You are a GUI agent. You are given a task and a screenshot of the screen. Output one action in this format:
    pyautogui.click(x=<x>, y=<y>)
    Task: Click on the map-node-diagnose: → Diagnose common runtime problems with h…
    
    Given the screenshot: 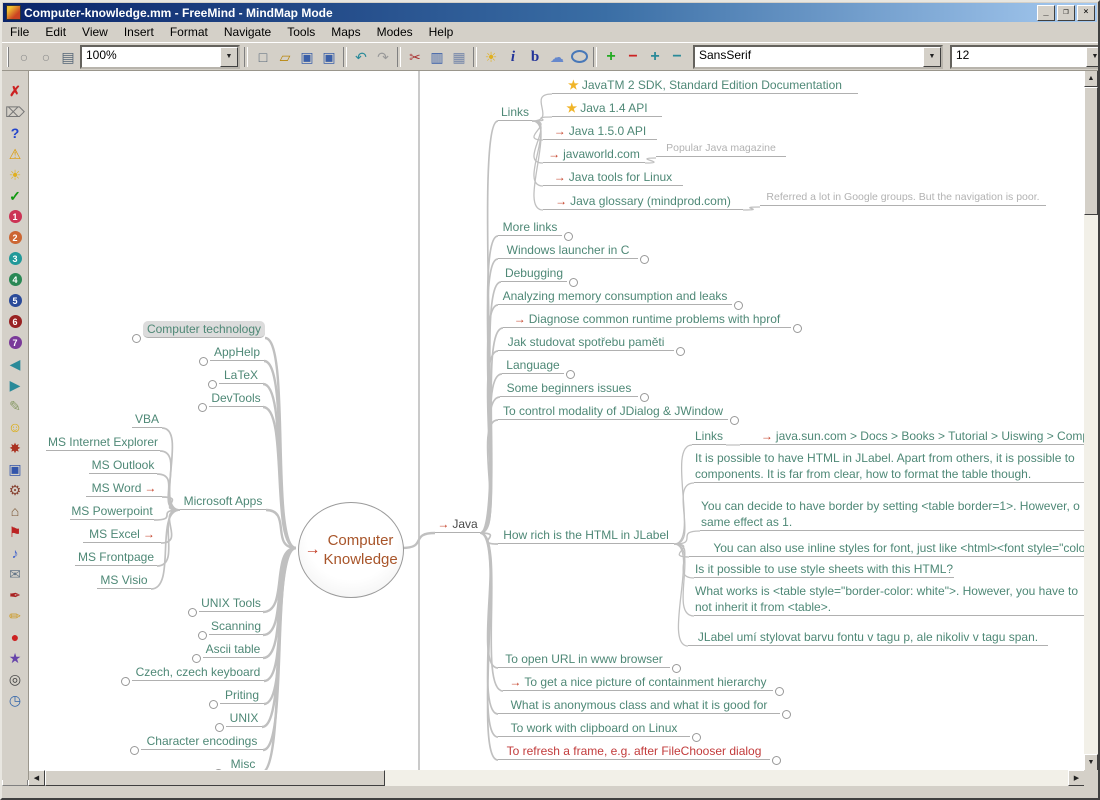 What is the action you would take?
    pyautogui.click(x=647, y=319)
    